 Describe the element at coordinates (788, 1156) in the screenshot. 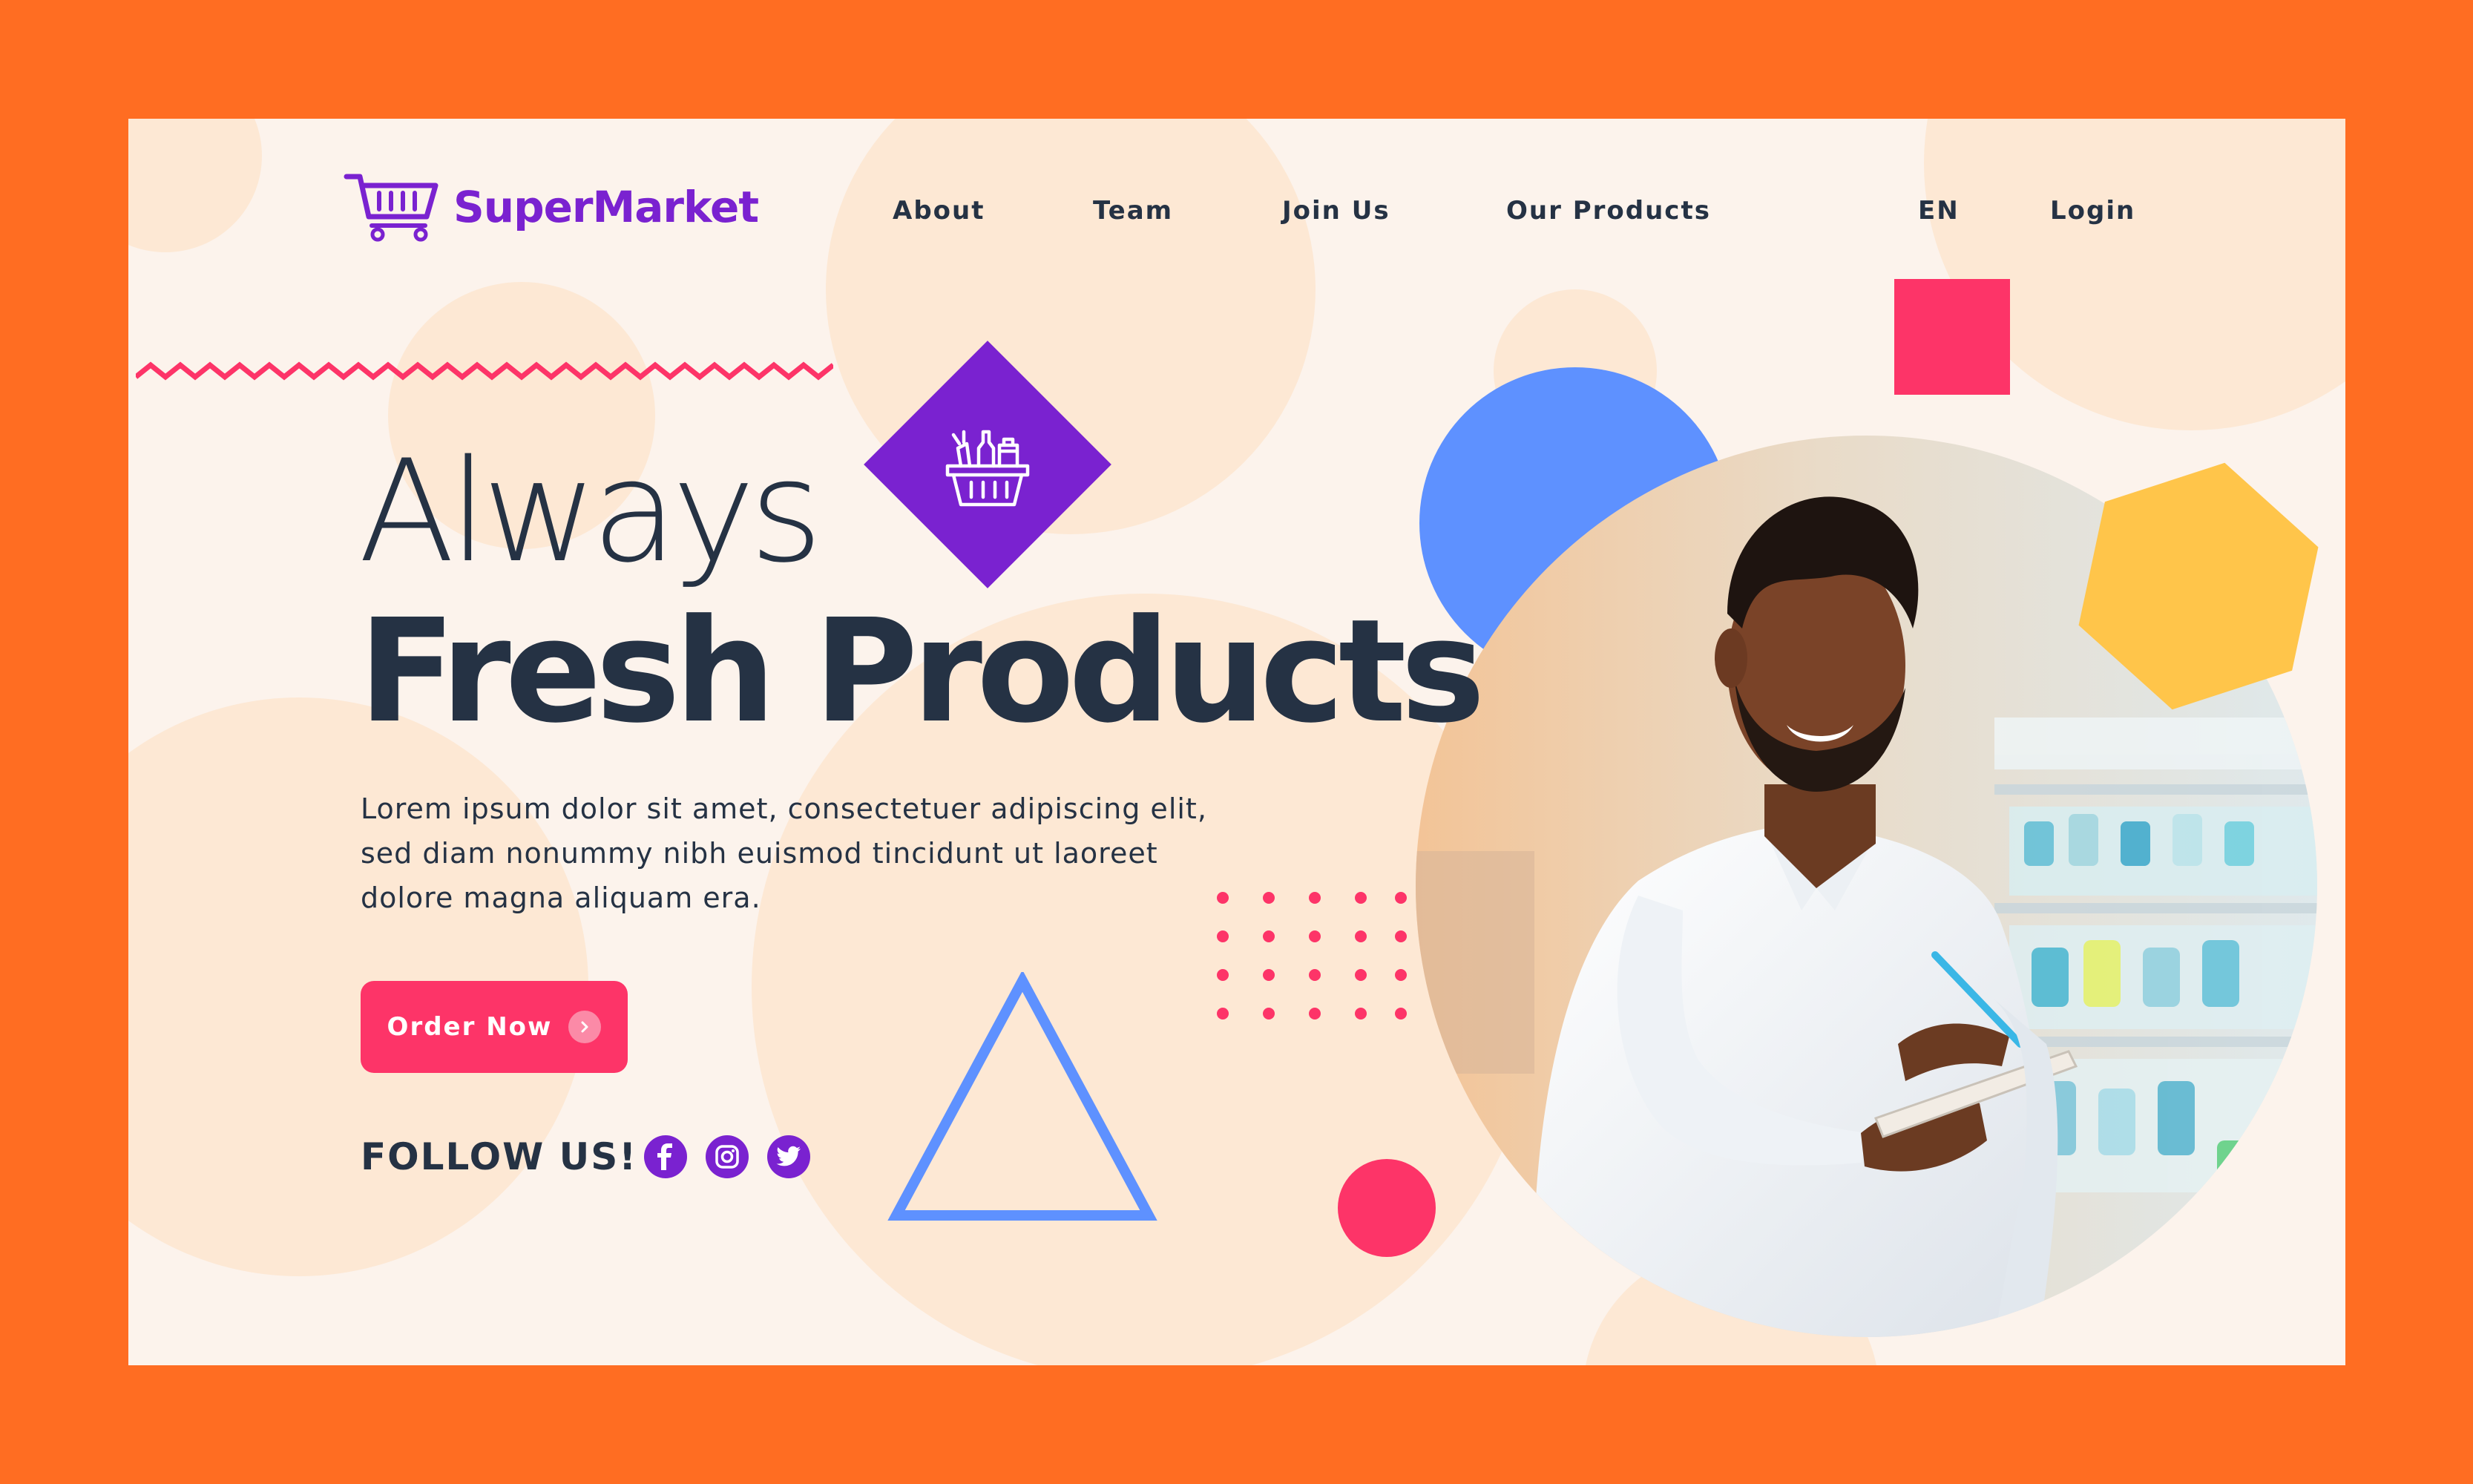

I see `twitter-icon` at that location.